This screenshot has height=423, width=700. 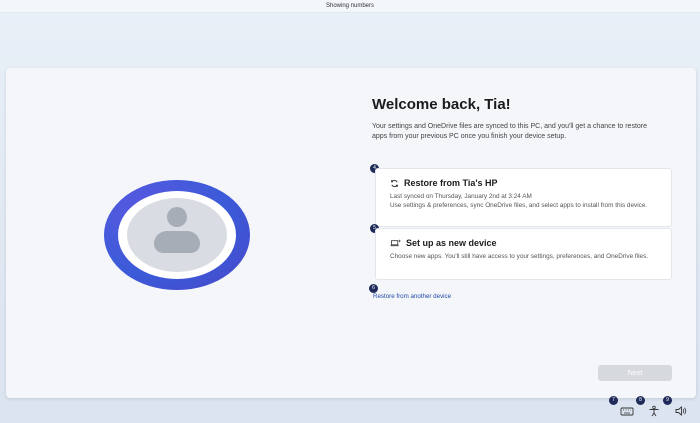 I want to click on restore-from-another-device-link: Restore from another device, so click(x=412, y=296).